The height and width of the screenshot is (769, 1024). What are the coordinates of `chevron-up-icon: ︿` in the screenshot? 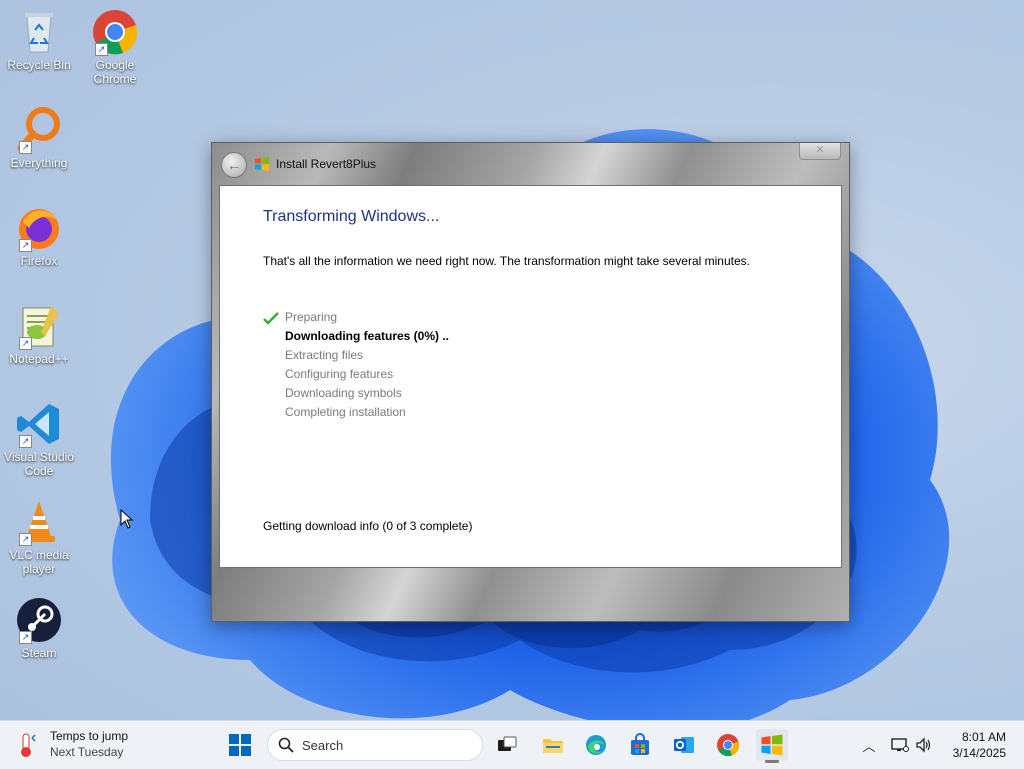 It's located at (869, 746).